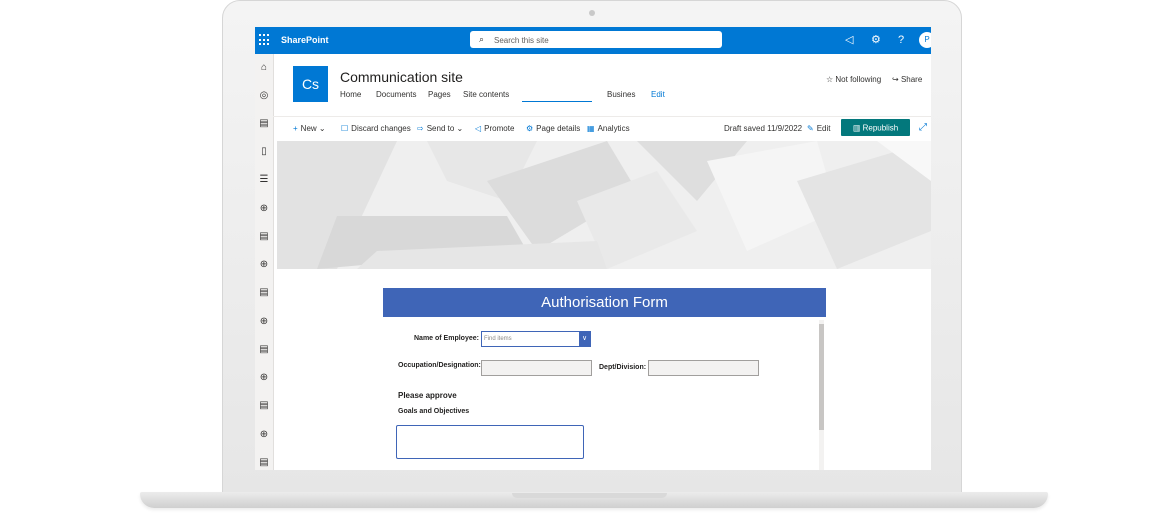  I want to click on star-icon: ☆, so click(830, 79).